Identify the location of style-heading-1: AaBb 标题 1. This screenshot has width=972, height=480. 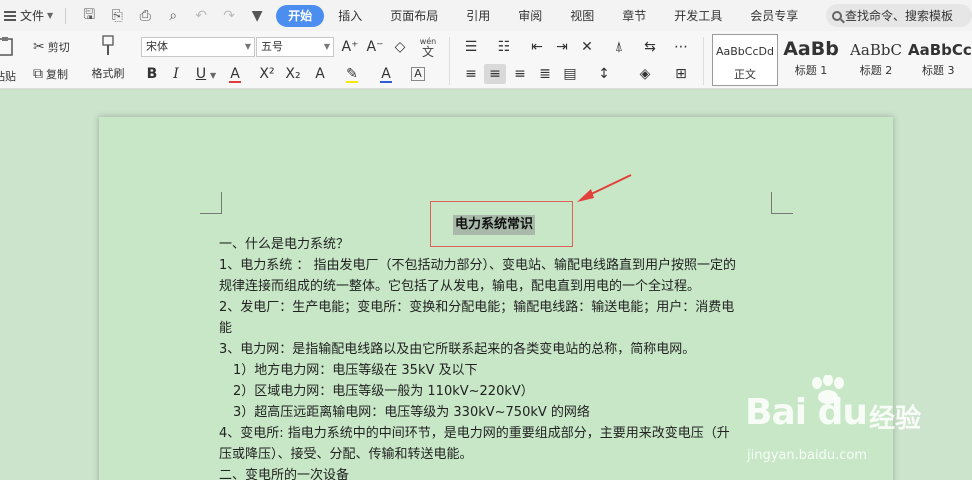
(811, 60).